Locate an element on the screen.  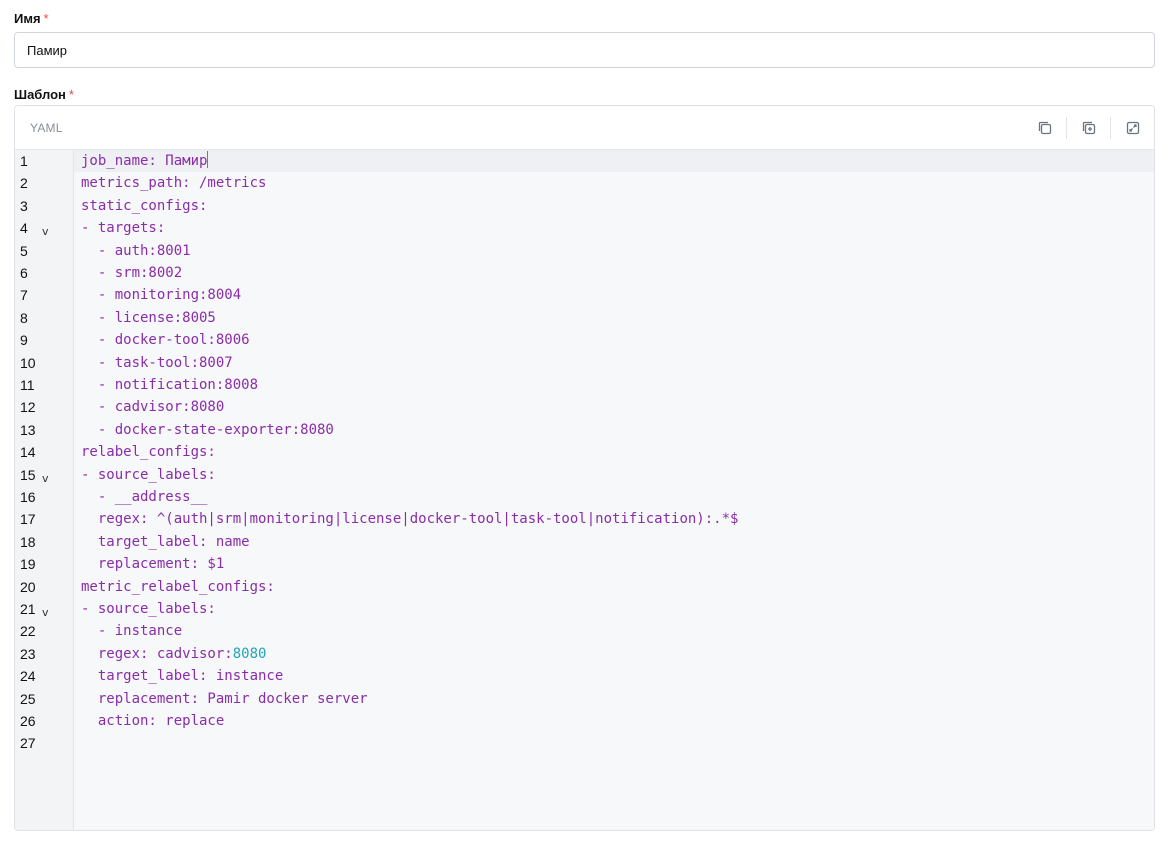
code-line: - cadvisor:8080 is located at coordinates (153, 407).